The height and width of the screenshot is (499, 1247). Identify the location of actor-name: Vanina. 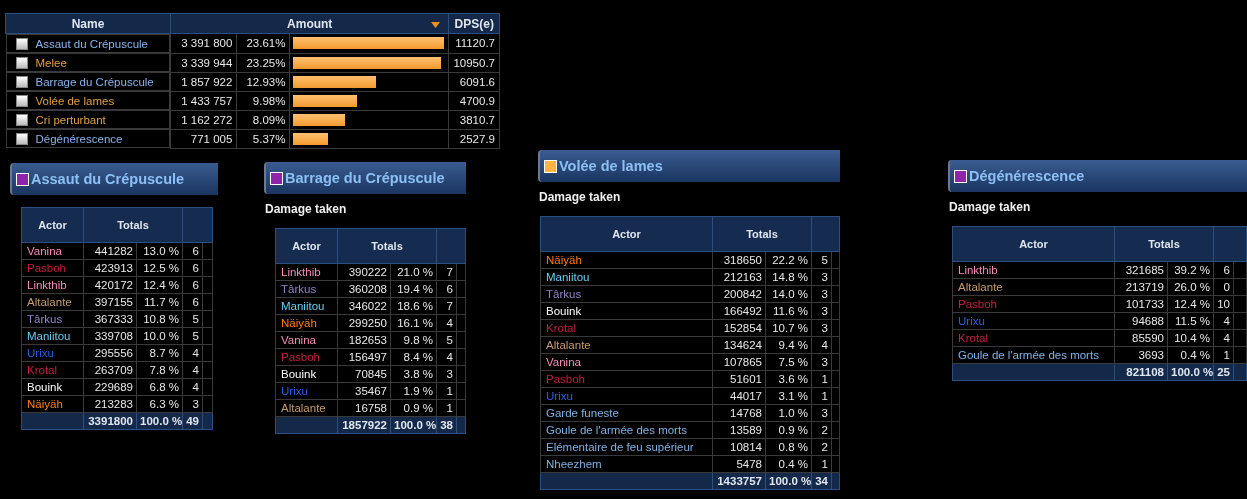
(626, 362).